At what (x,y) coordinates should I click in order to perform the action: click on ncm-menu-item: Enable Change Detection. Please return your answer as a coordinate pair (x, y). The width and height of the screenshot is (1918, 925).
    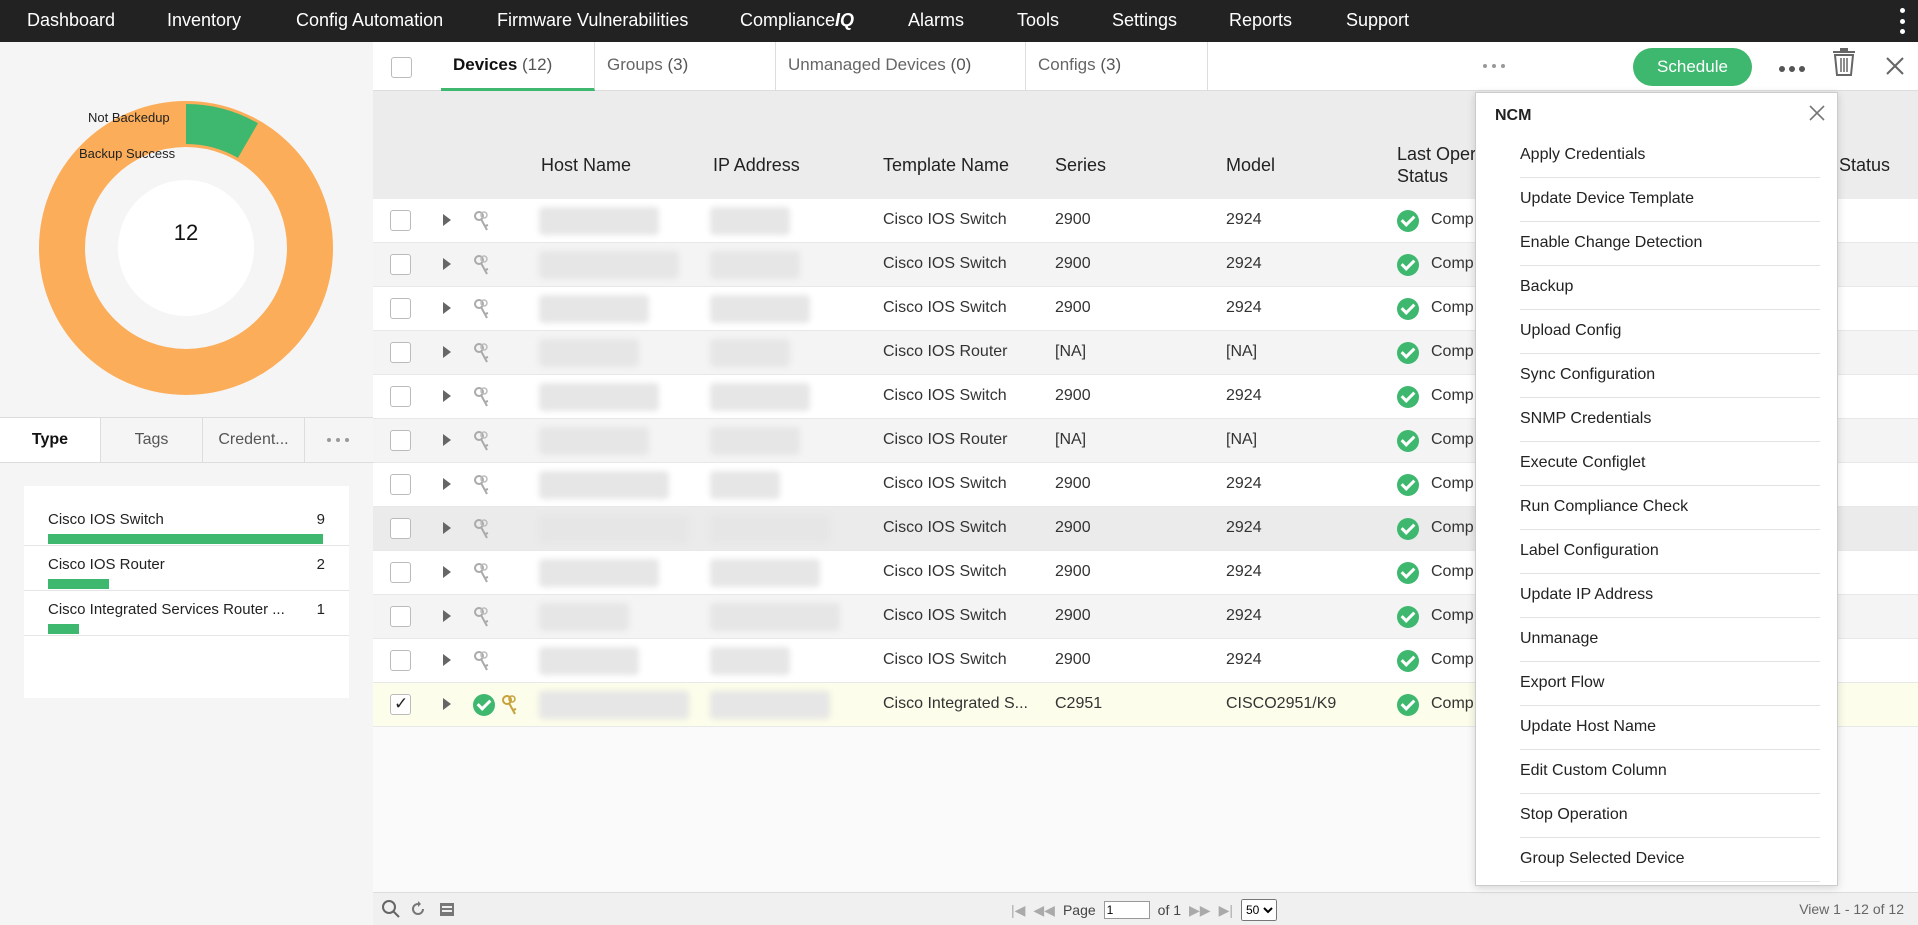
    Looking at the image, I should click on (1670, 244).